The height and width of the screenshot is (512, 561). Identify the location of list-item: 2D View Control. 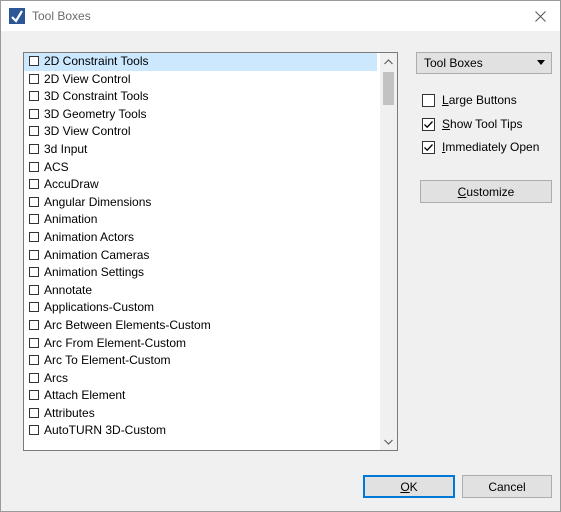
(200, 80).